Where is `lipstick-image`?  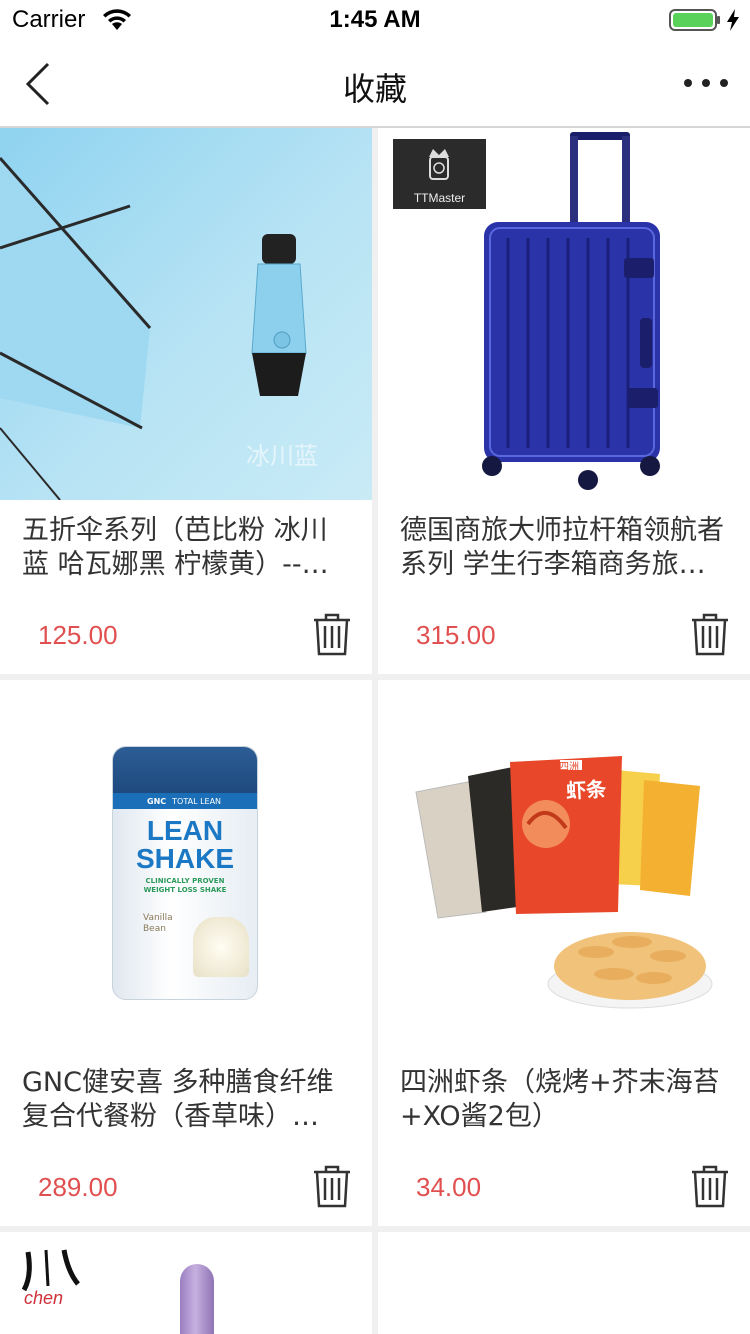 lipstick-image is located at coordinates (197, 1299).